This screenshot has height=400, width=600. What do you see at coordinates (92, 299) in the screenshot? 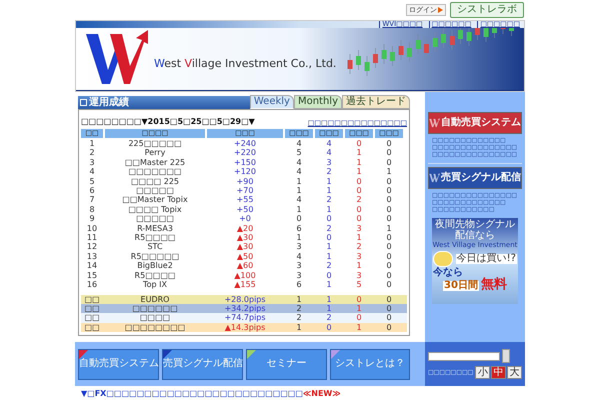
I see `table-cell-text: □□` at bounding box center [92, 299].